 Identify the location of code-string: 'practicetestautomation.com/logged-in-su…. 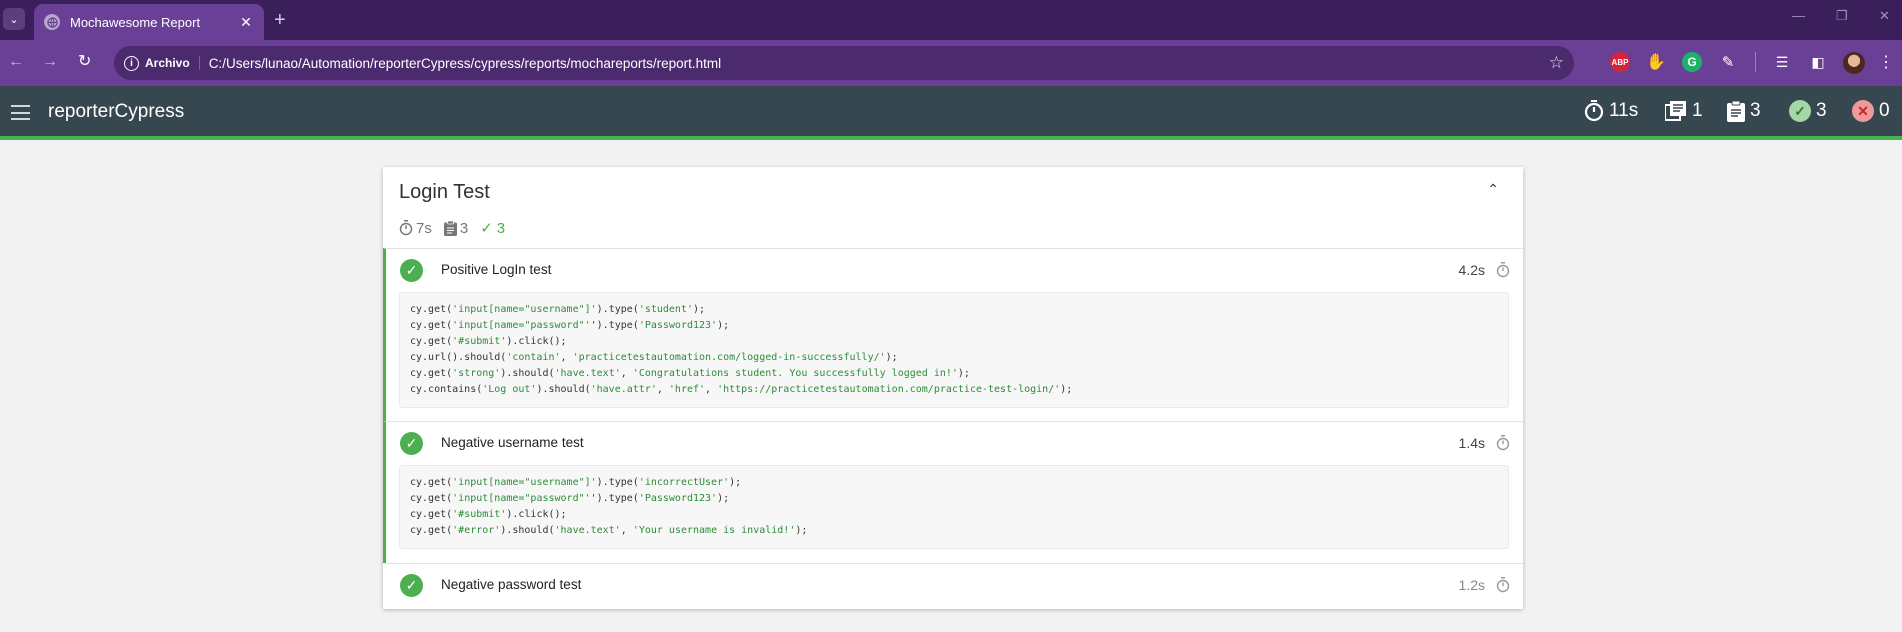
(729, 357).